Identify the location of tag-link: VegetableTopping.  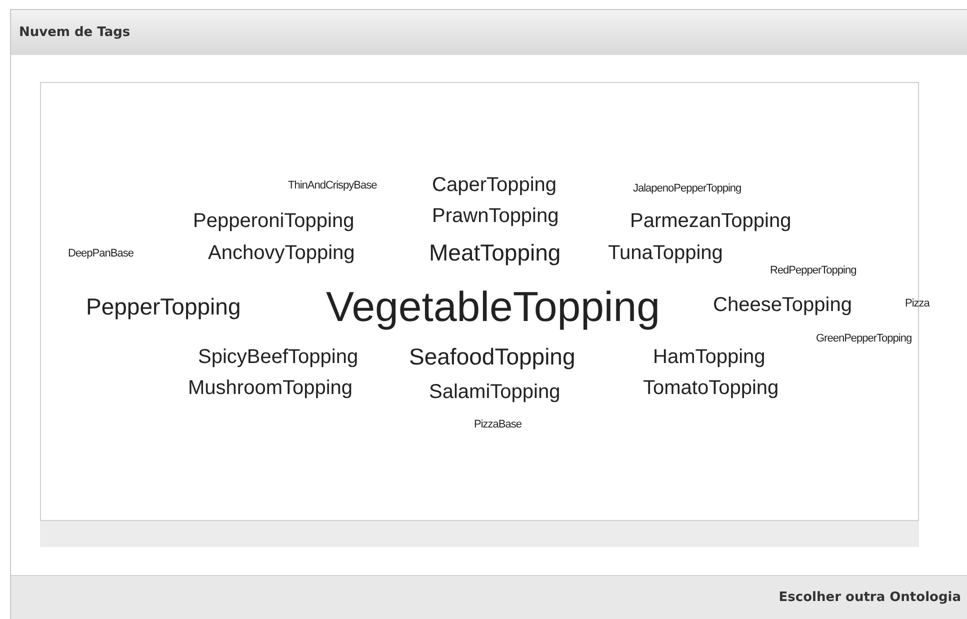
(493, 307).